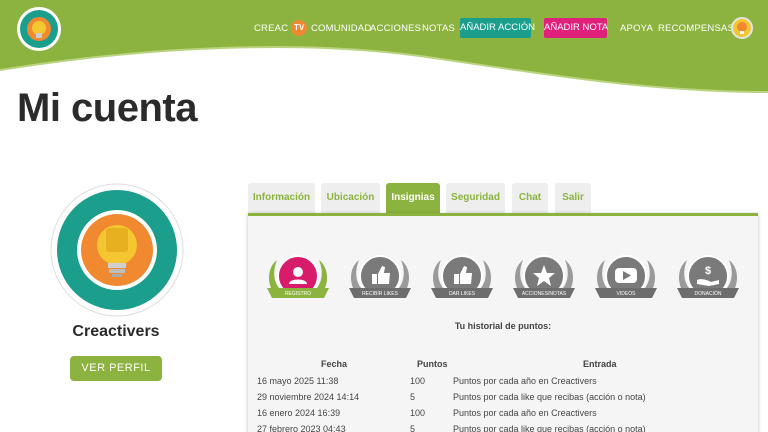 The width and height of the screenshot is (768, 432). I want to click on badge-acciones-notas: ACCIONES/NOTAS, so click(544, 280).